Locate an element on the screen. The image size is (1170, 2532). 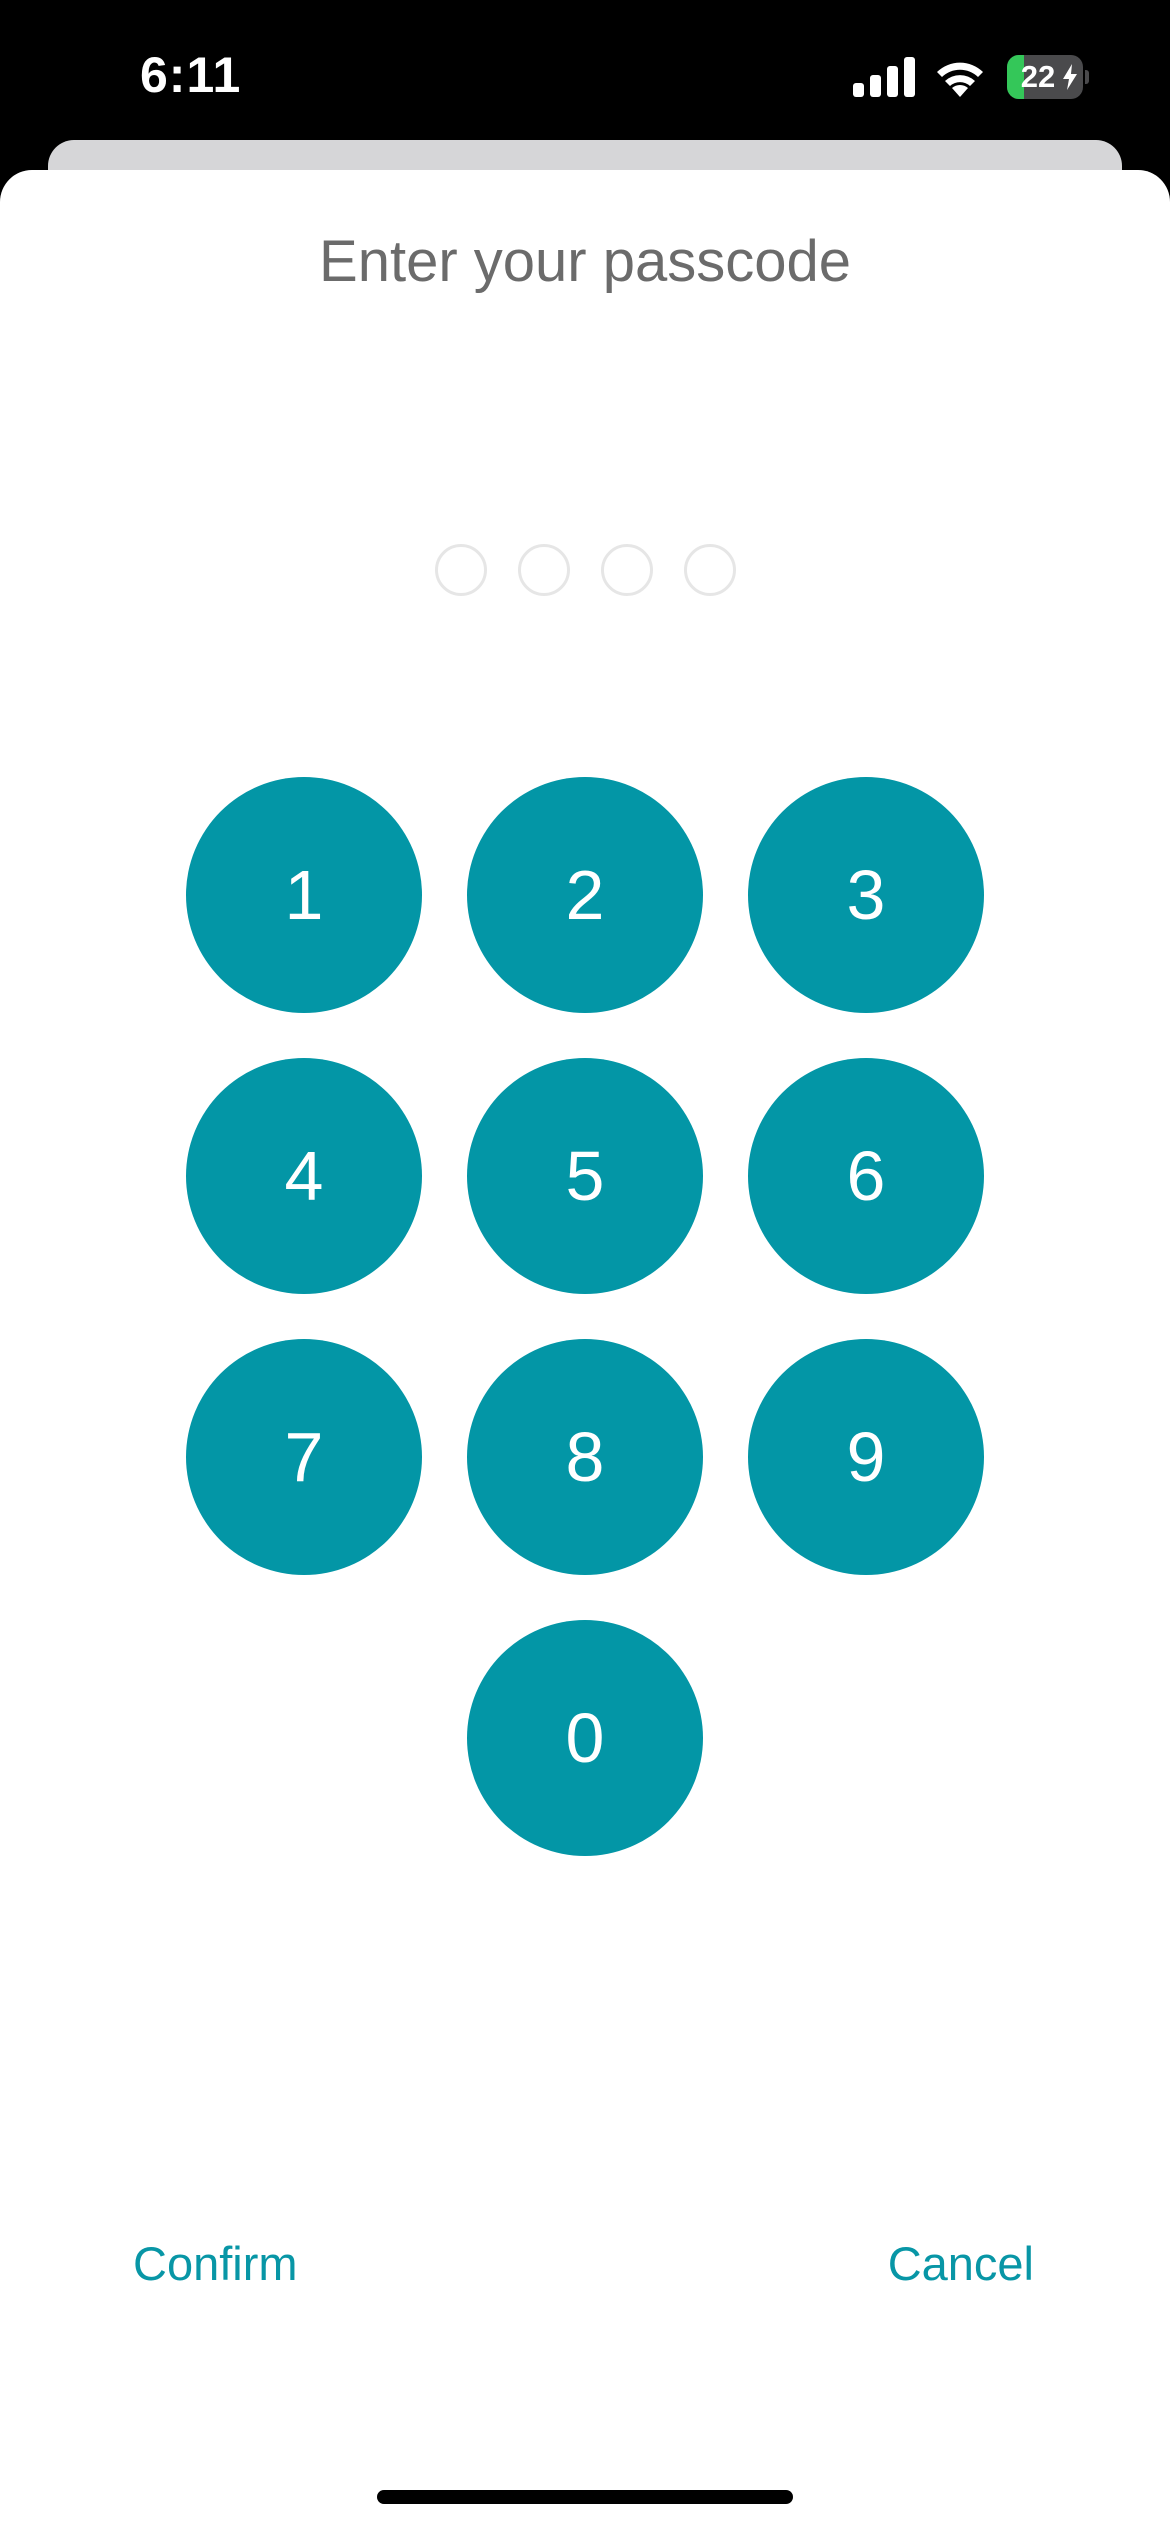
cancel-button: Cancel is located at coordinates (961, 2263).